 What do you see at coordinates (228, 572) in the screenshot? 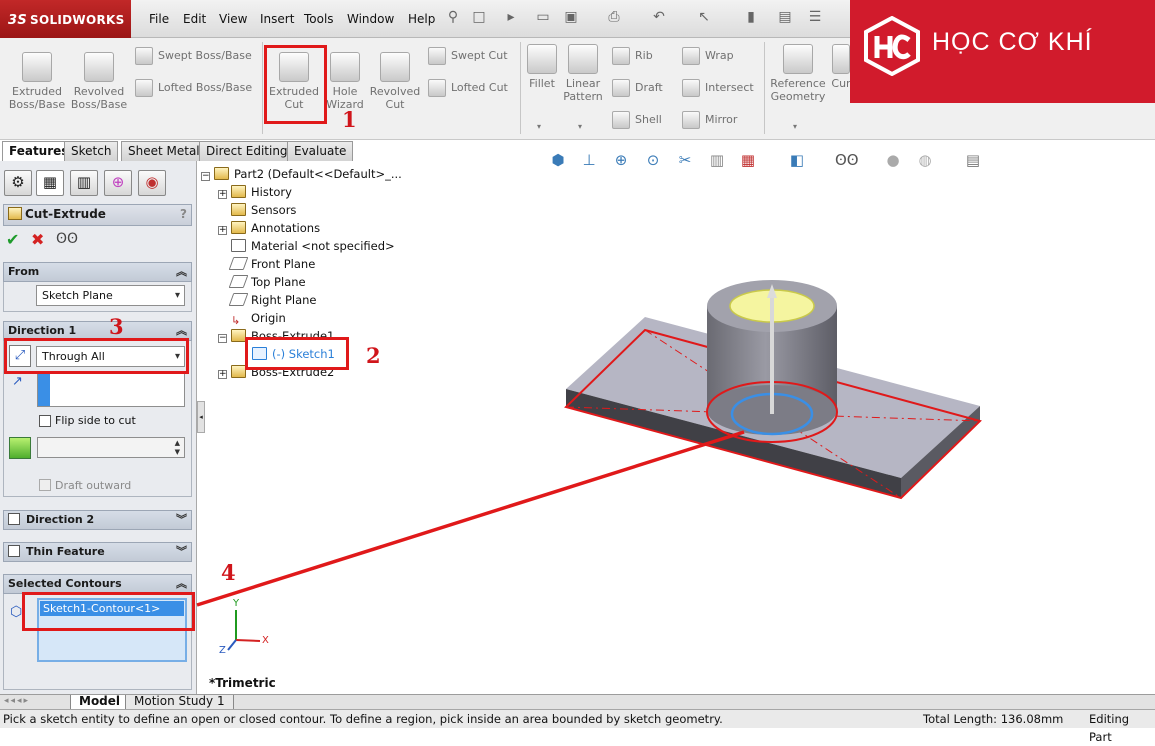
I see `annotation-number-4: 4` at bounding box center [228, 572].